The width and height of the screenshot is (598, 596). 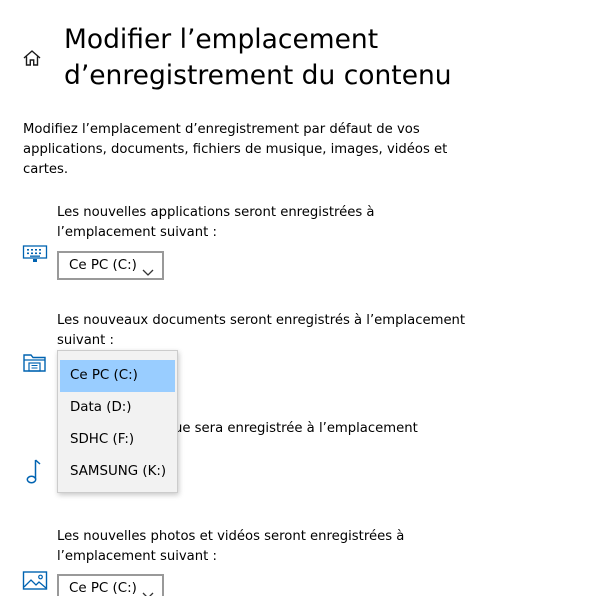 What do you see at coordinates (117, 472) in the screenshot?
I see `dropdown-option-k: SAMSUNG (K:)` at bounding box center [117, 472].